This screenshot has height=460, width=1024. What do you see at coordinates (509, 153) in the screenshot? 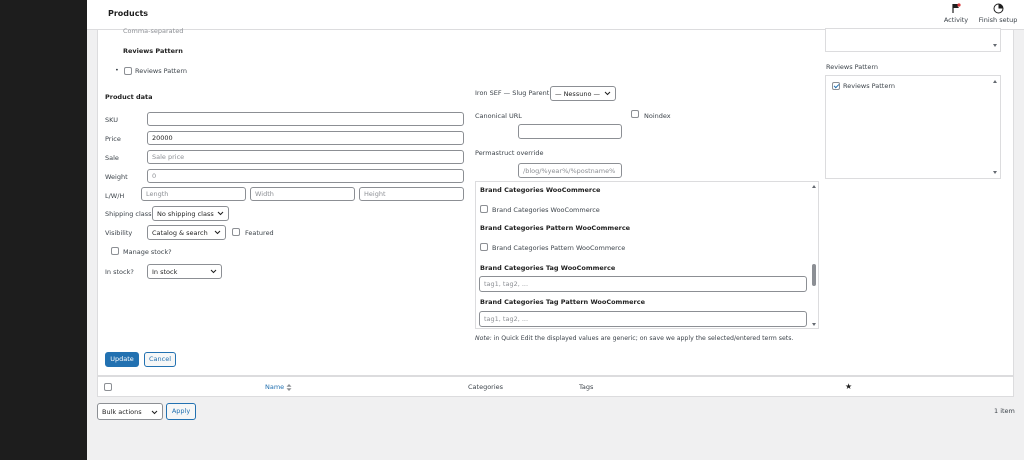
I see `permastruct-label: Permastruct override` at bounding box center [509, 153].